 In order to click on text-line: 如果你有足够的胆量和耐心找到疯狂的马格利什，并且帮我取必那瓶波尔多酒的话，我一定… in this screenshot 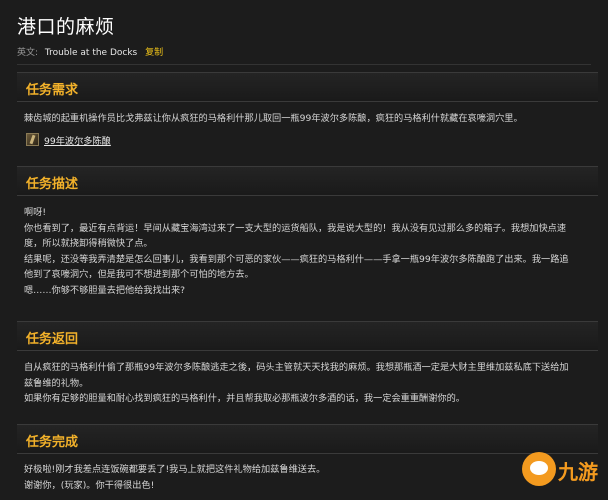, I will do `click(244, 399)`.